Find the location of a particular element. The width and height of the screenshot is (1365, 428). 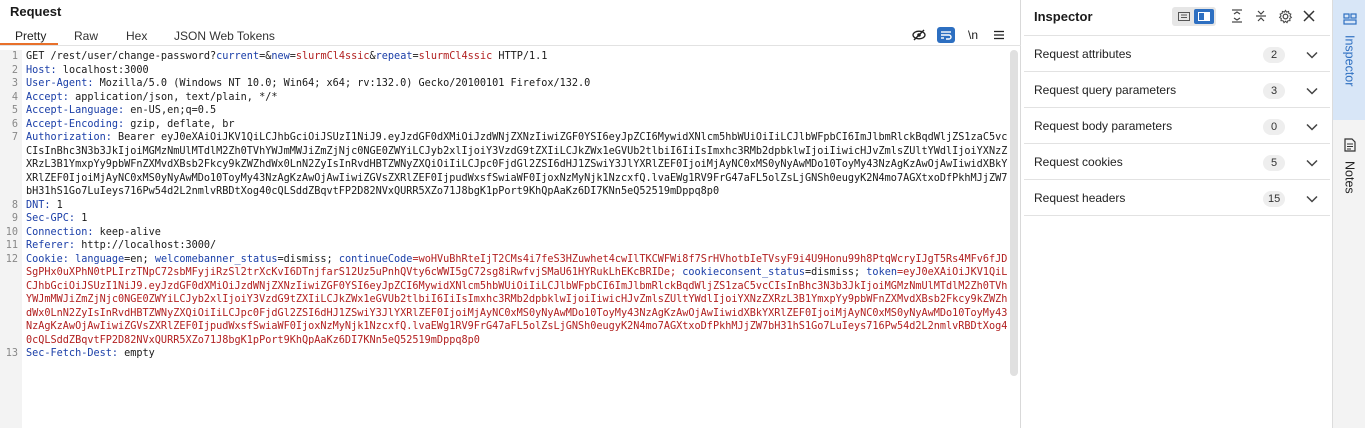

header-line-sec-fetch-dest: 13 Sec-Fetch-Dest: empty is located at coordinates (504, 354).